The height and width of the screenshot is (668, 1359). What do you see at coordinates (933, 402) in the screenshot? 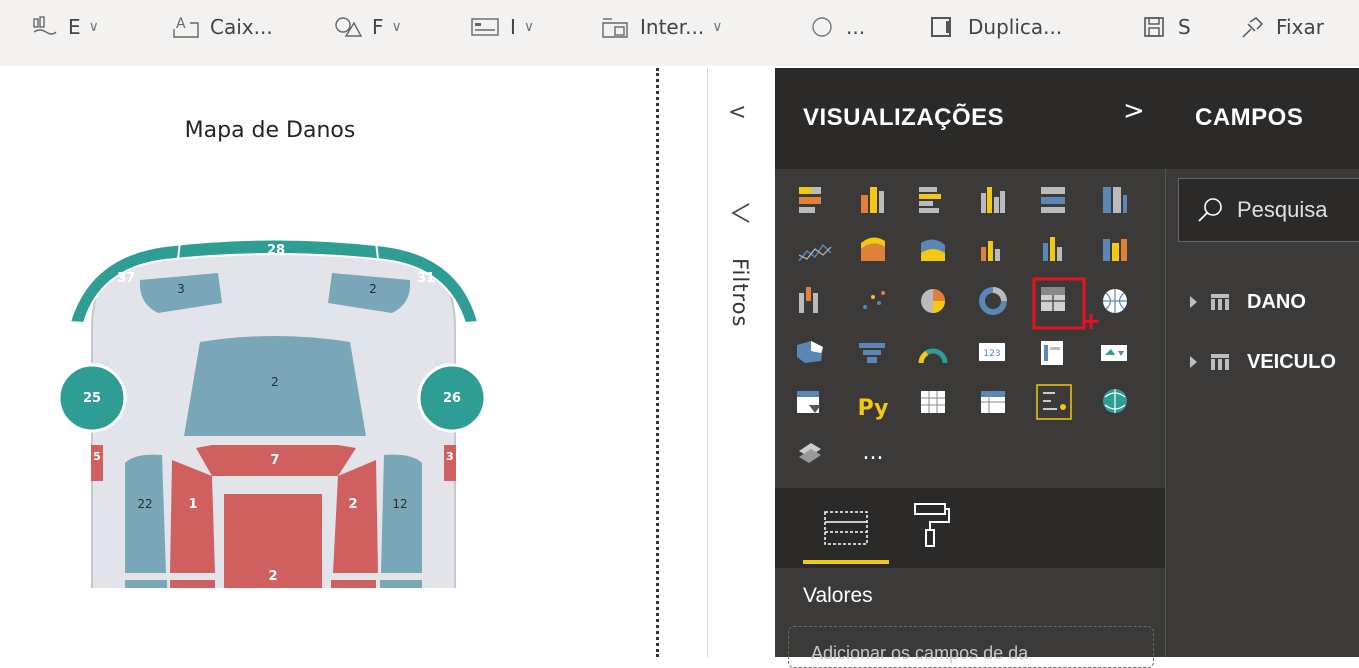
I see `table-visual-icon` at bounding box center [933, 402].